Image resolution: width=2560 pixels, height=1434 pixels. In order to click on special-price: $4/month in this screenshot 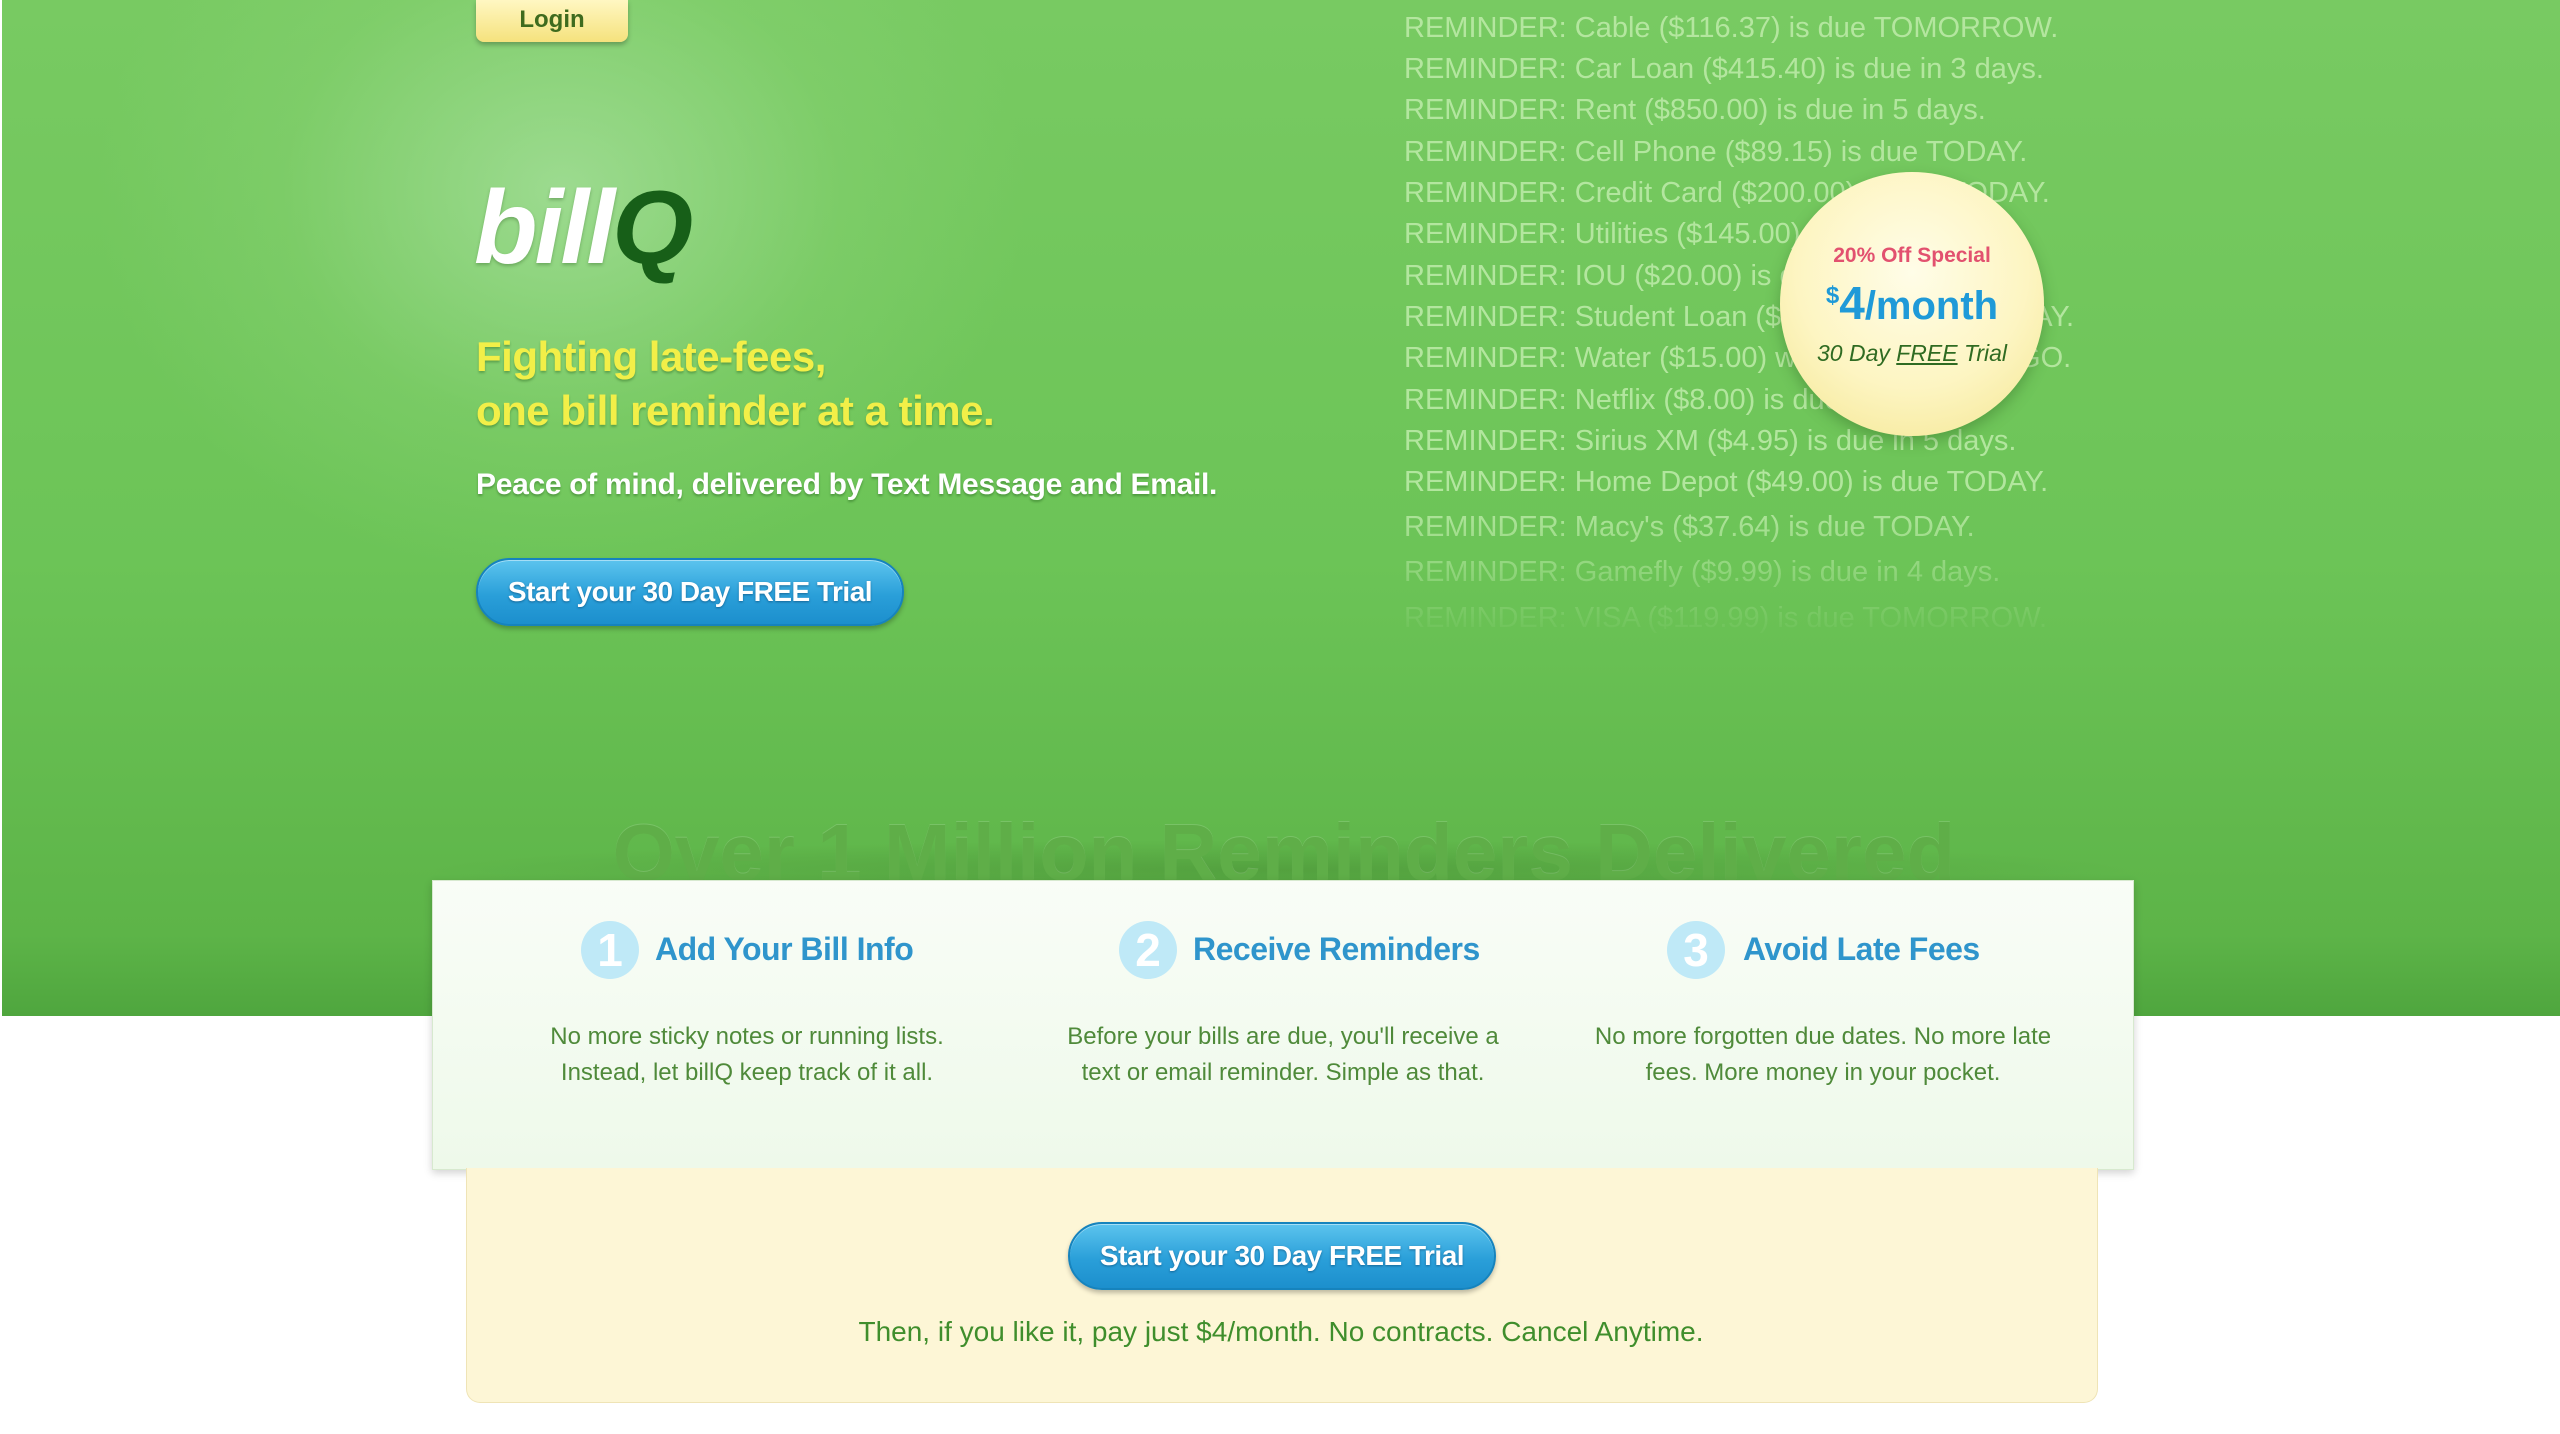, I will do `click(1912, 303)`.